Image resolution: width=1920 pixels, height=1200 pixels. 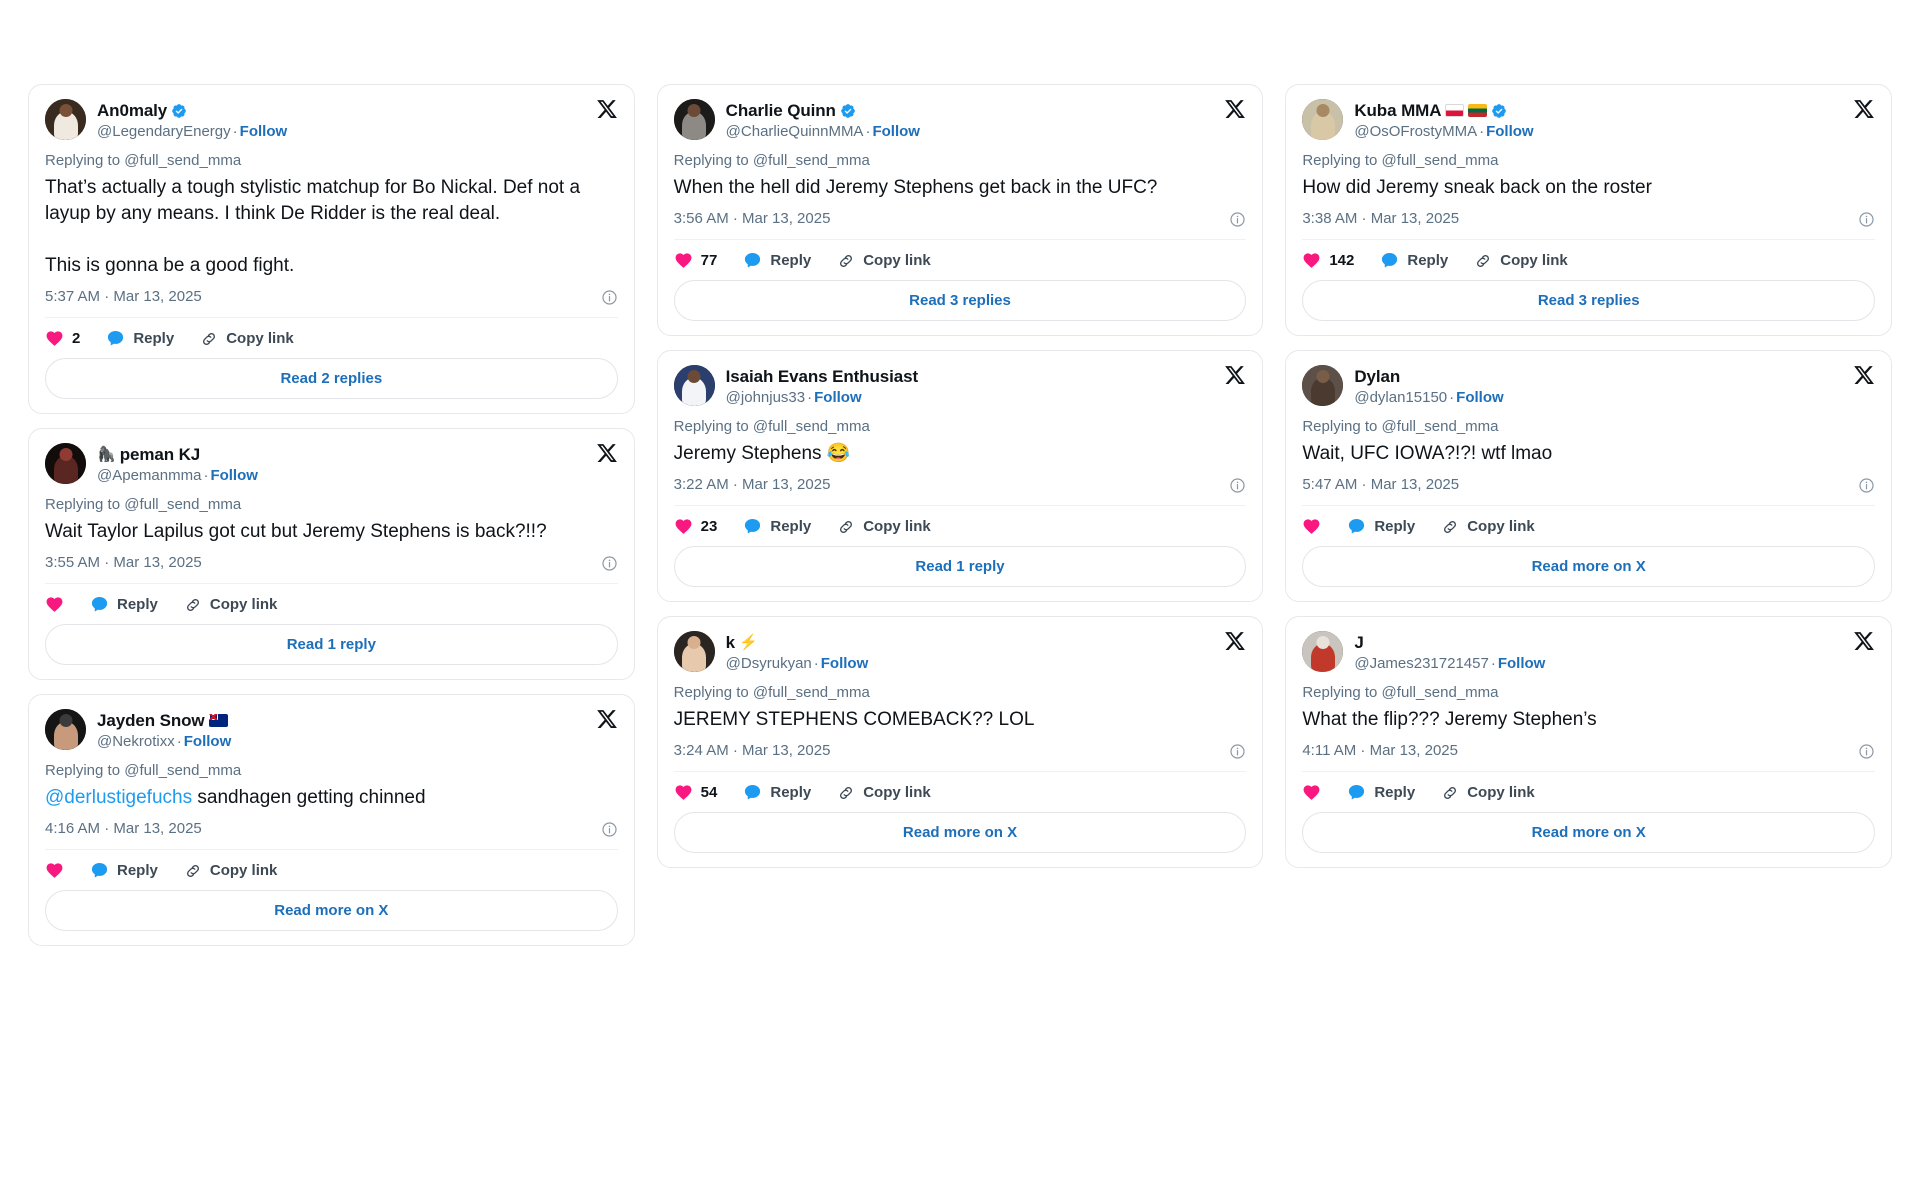 I want to click on user-handle: @Dsyrukyan, so click(x=769, y=663).